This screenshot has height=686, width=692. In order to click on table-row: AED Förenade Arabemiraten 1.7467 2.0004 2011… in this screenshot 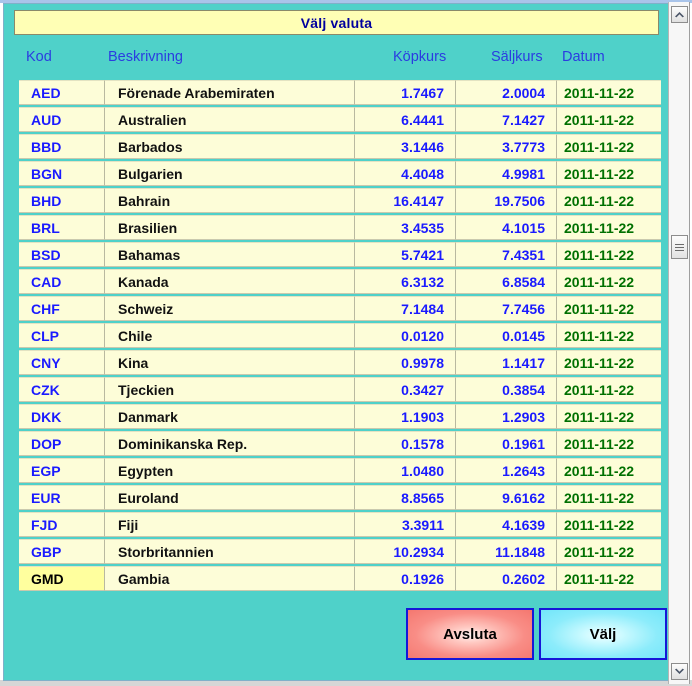, I will do `click(340, 93)`.